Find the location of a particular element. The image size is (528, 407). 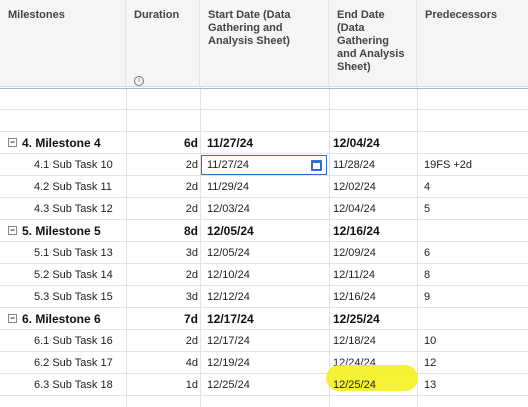

end-date-cell: 12/18/24 is located at coordinates (375, 340).